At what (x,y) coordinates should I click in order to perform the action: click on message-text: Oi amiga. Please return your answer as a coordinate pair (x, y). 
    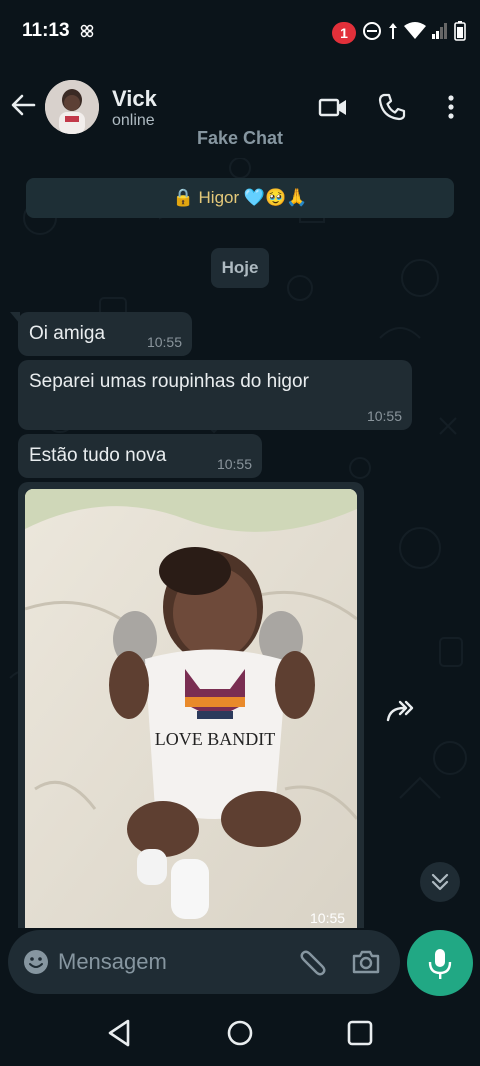
    Looking at the image, I should click on (67, 333).